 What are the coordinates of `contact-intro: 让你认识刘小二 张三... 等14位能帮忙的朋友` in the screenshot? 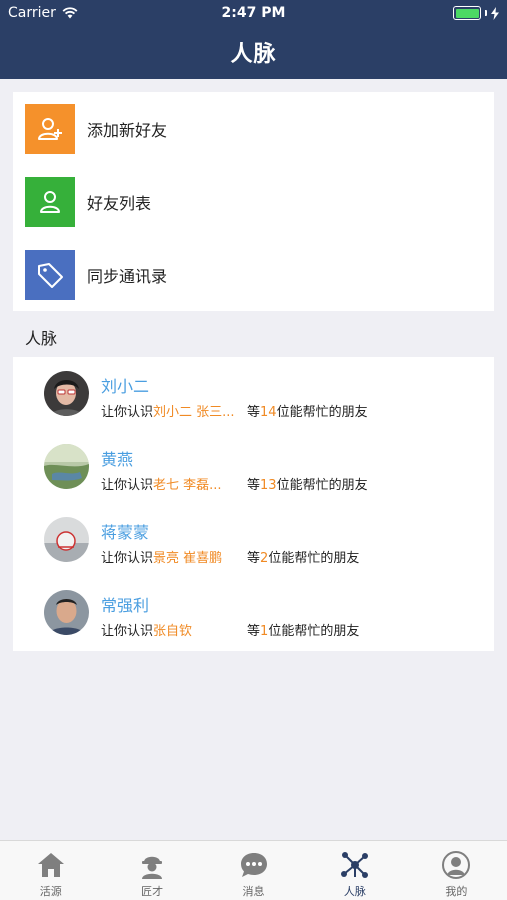 It's located at (234, 410).